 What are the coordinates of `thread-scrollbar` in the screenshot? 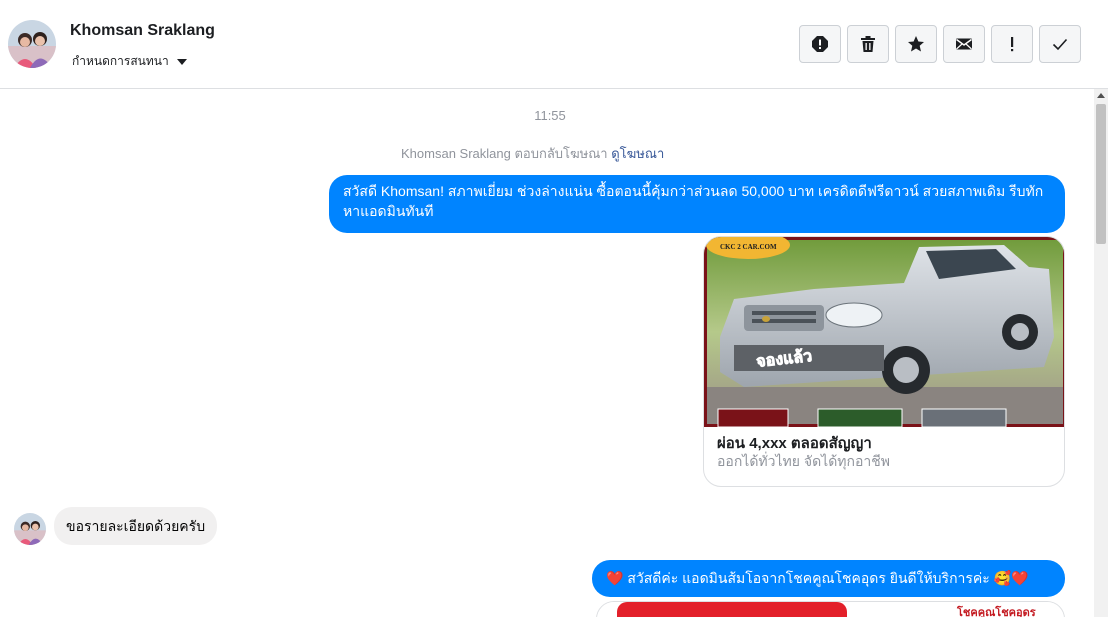 It's located at (1101, 353).